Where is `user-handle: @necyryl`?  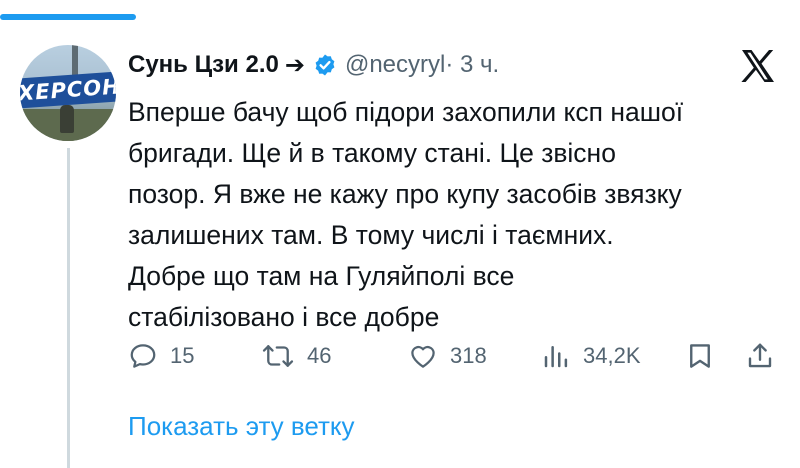
user-handle: @necyryl is located at coordinates (395, 65).